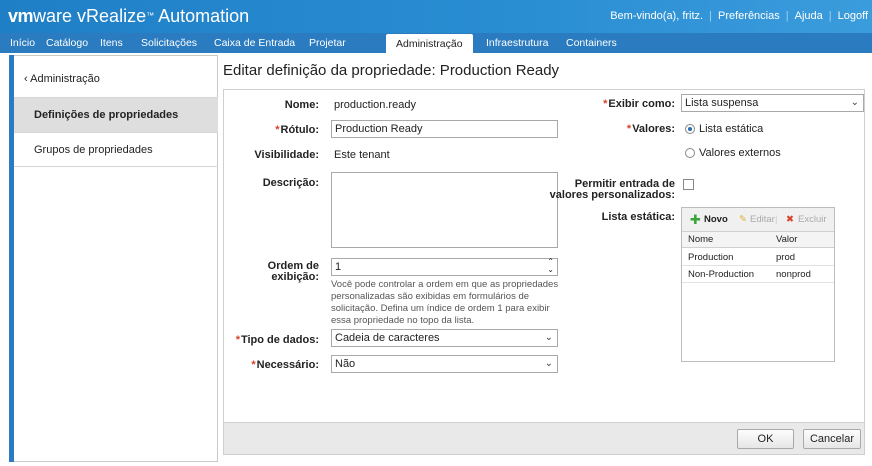 The height and width of the screenshot is (466, 872). I want to click on display-order-value: 1, so click(338, 267).